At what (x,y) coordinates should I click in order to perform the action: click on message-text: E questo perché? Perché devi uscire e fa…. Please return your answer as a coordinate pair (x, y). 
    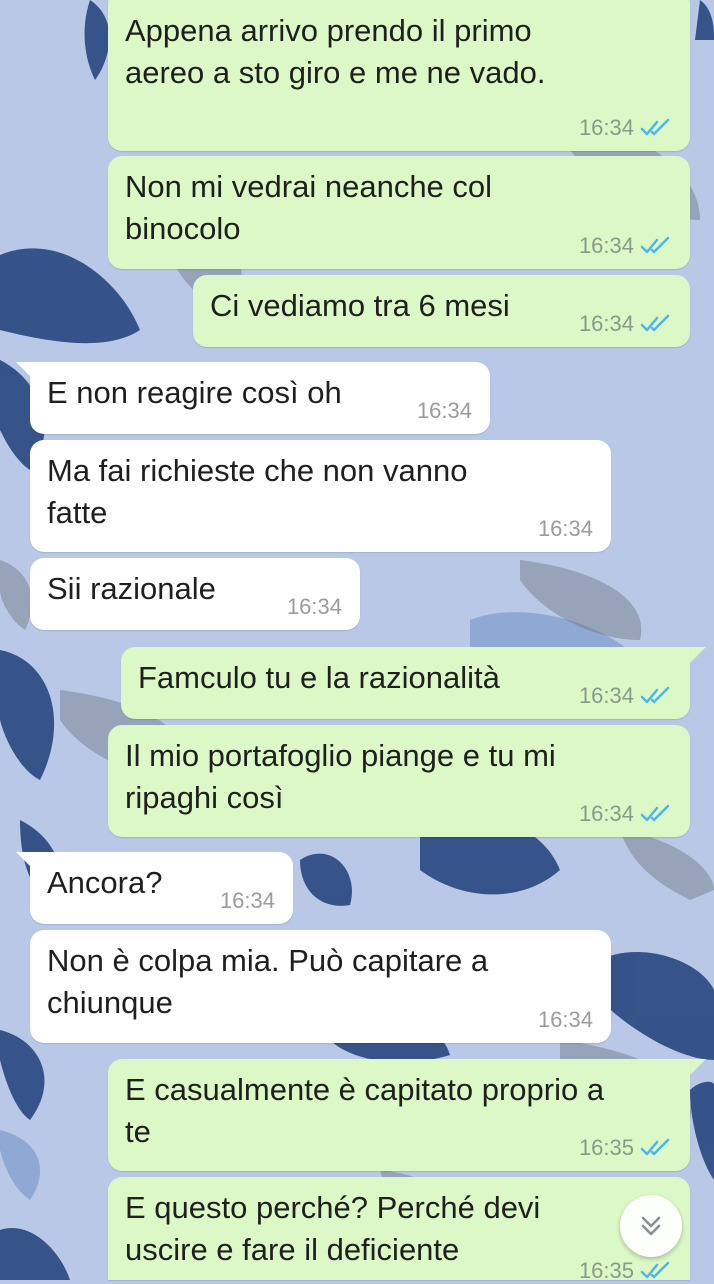
    Looking at the image, I should click on (333, 1228).